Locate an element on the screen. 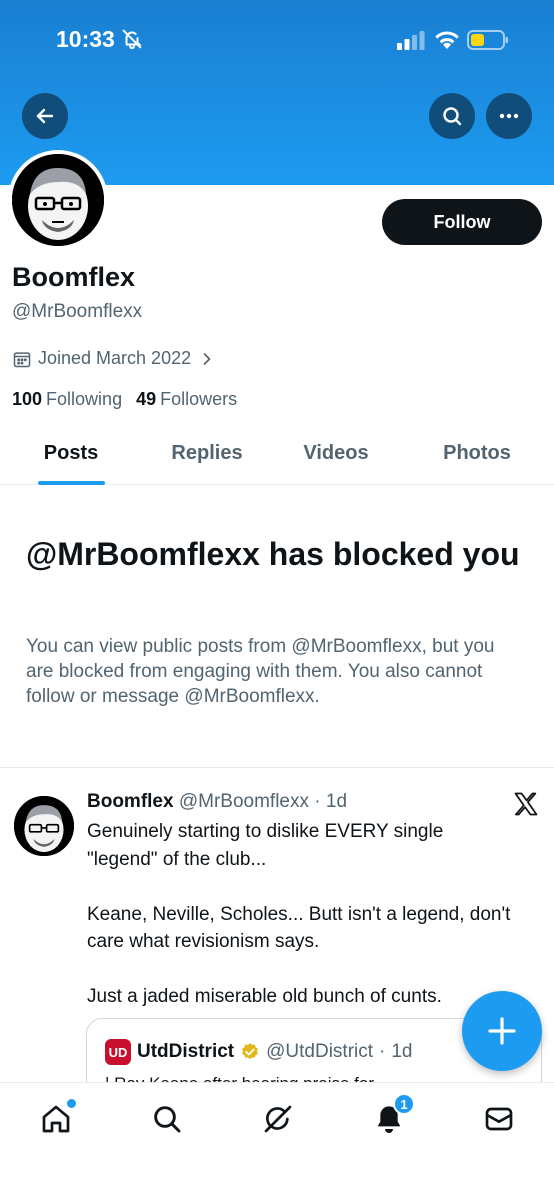 This screenshot has height=1200, width=554. quote-author-handle: @UtdDistrict is located at coordinates (320, 1051).